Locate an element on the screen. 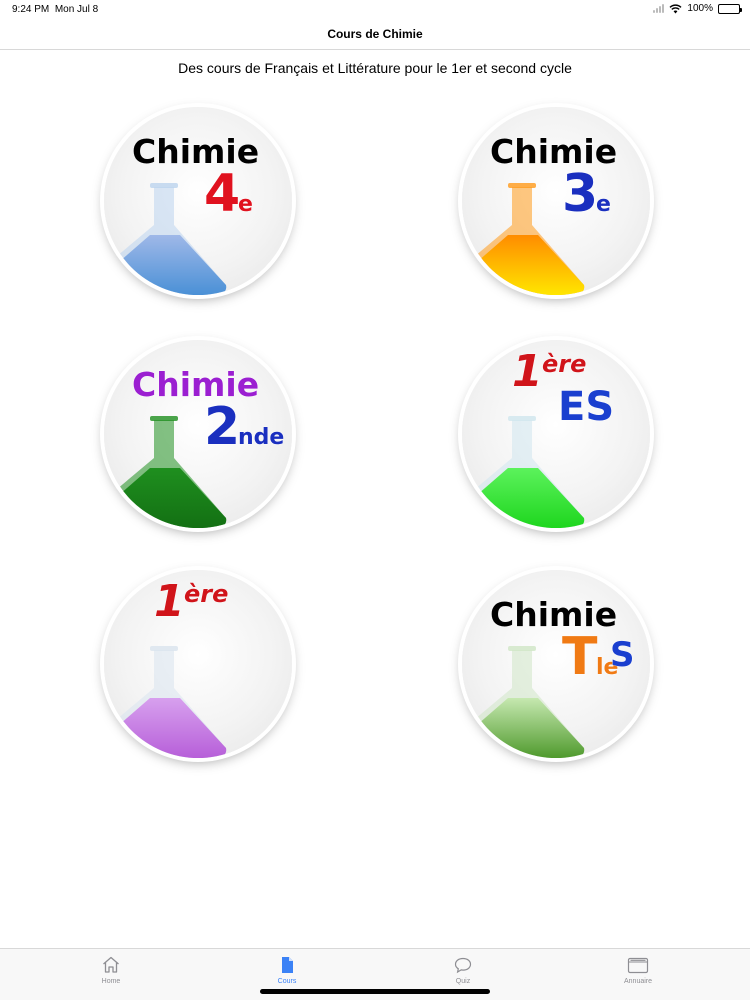 Image resolution: width=750 pixels, height=1000 pixels. status-bar: 9:24 PM Mon Jul 8 100% is located at coordinates (375, 10).